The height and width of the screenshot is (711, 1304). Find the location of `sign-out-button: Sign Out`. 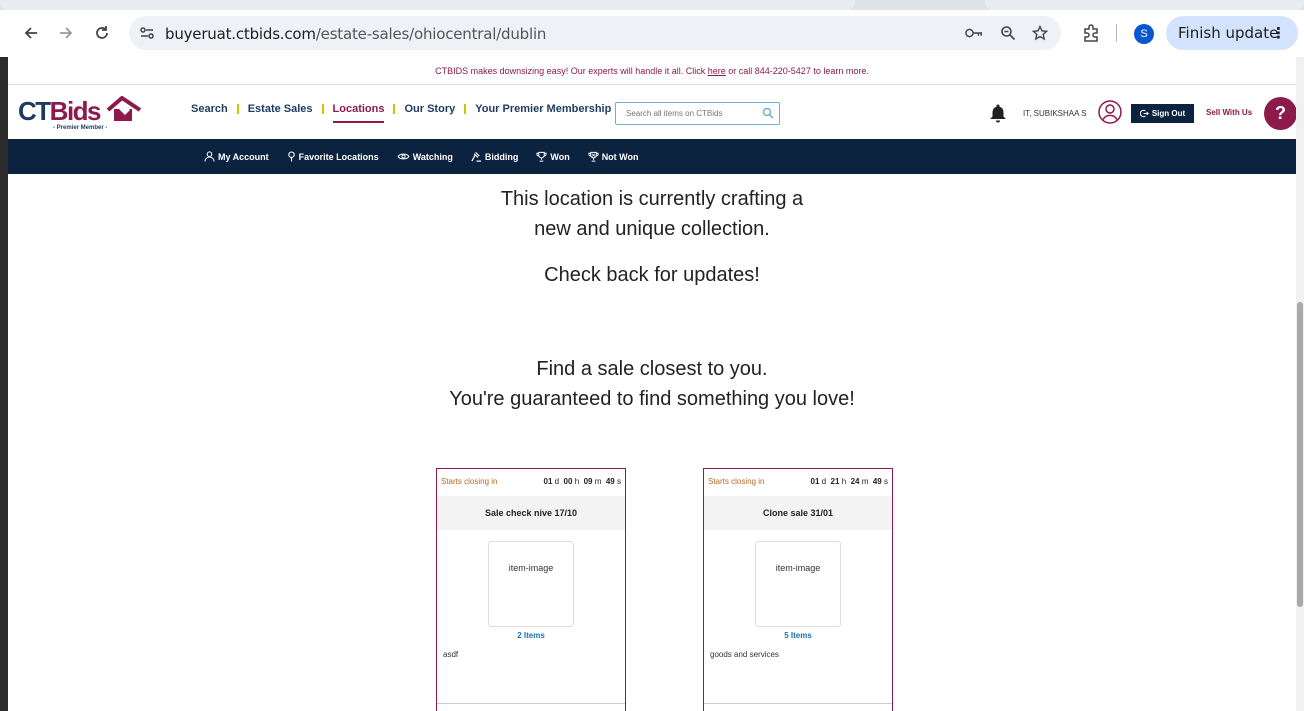

sign-out-button: Sign Out is located at coordinates (1162, 113).